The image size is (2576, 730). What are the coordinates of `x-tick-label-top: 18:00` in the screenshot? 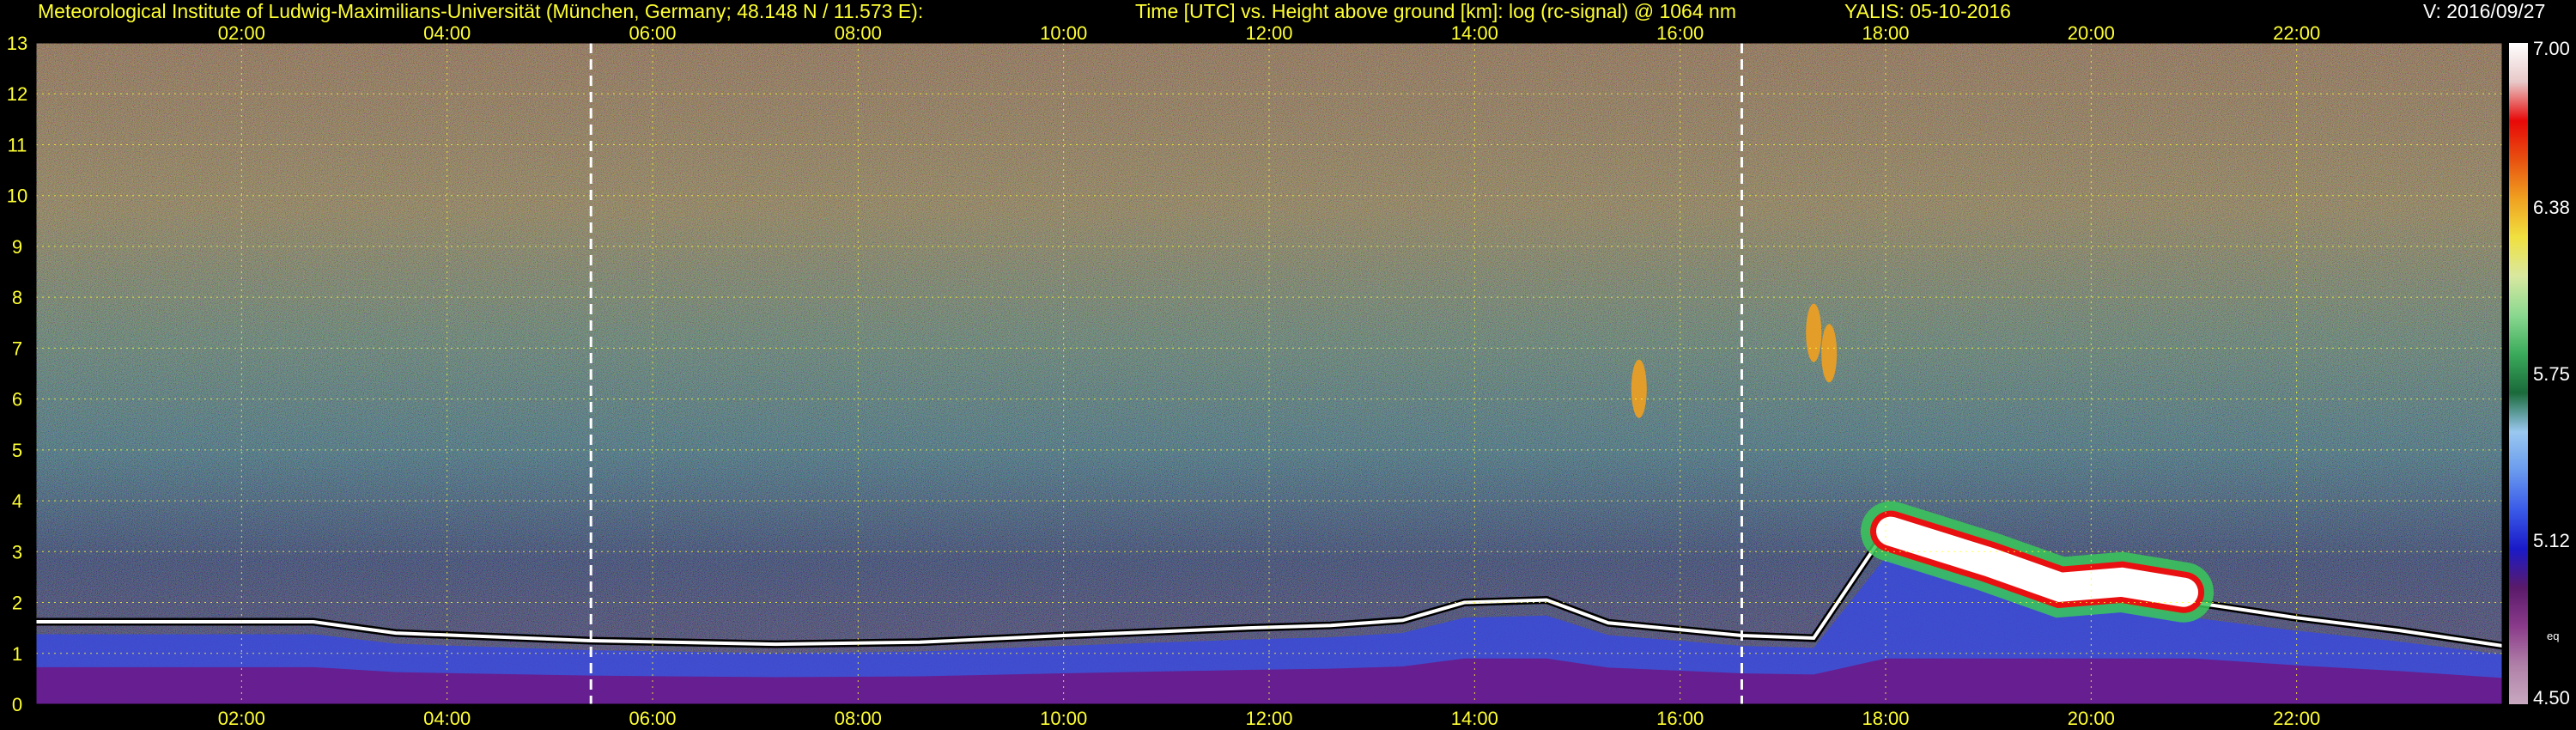 It's located at (1886, 33).